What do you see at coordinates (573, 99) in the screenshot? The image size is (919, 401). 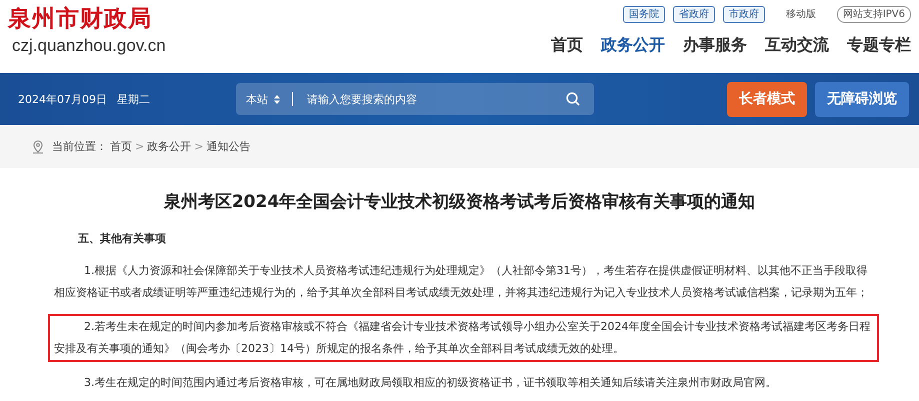 I see `search-icon` at bounding box center [573, 99].